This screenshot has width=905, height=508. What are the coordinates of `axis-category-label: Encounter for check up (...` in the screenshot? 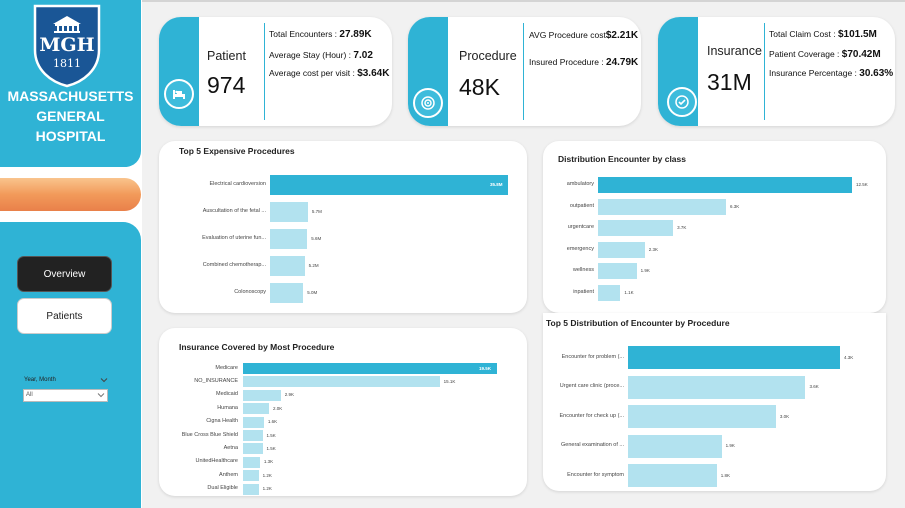 It's located at (591, 415).